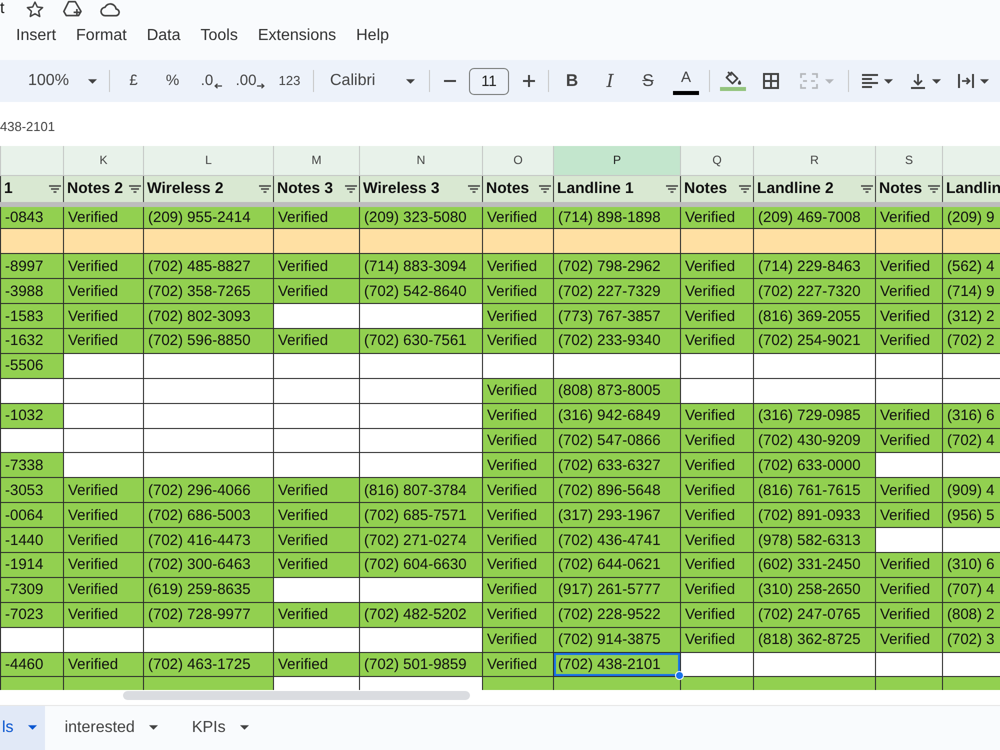 The image size is (1000, 750). I want to click on table-cell: (702) 463-1725, so click(209, 664).